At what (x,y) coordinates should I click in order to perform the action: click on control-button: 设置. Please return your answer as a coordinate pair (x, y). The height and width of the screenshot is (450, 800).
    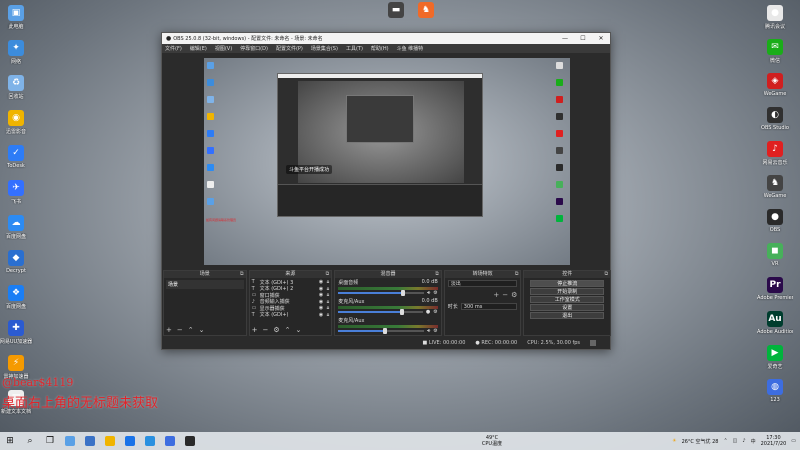
    Looking at the image, I should click on (567, 307).